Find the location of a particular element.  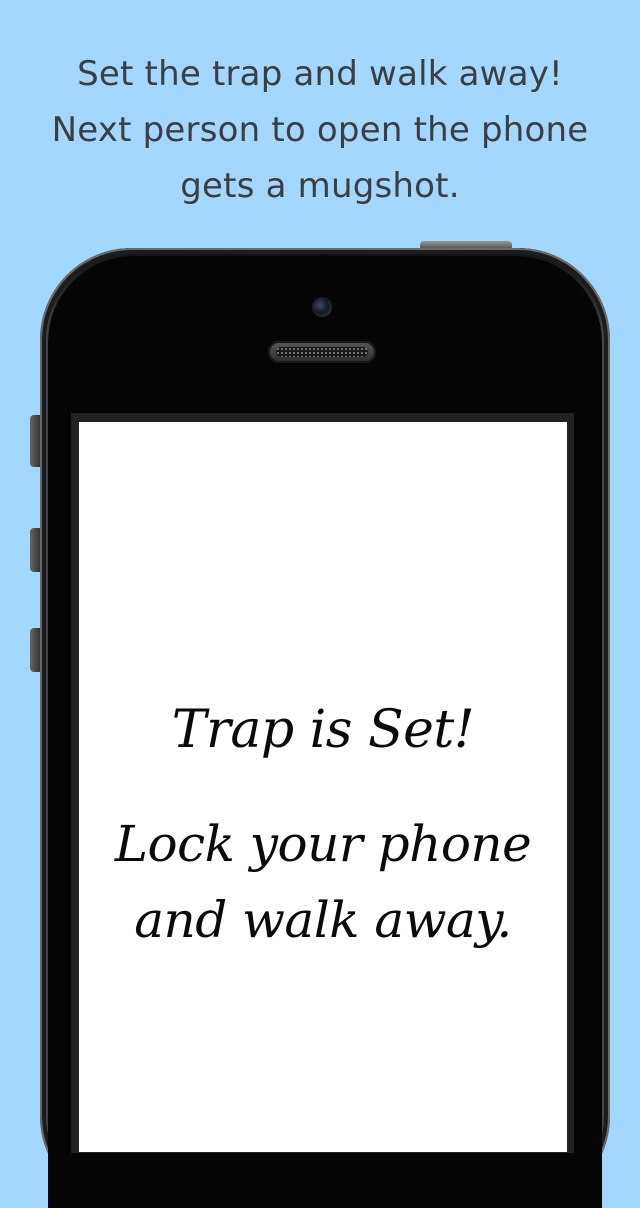

headline-line-2: Next person to open the phone is located at coordinates (320, 130).